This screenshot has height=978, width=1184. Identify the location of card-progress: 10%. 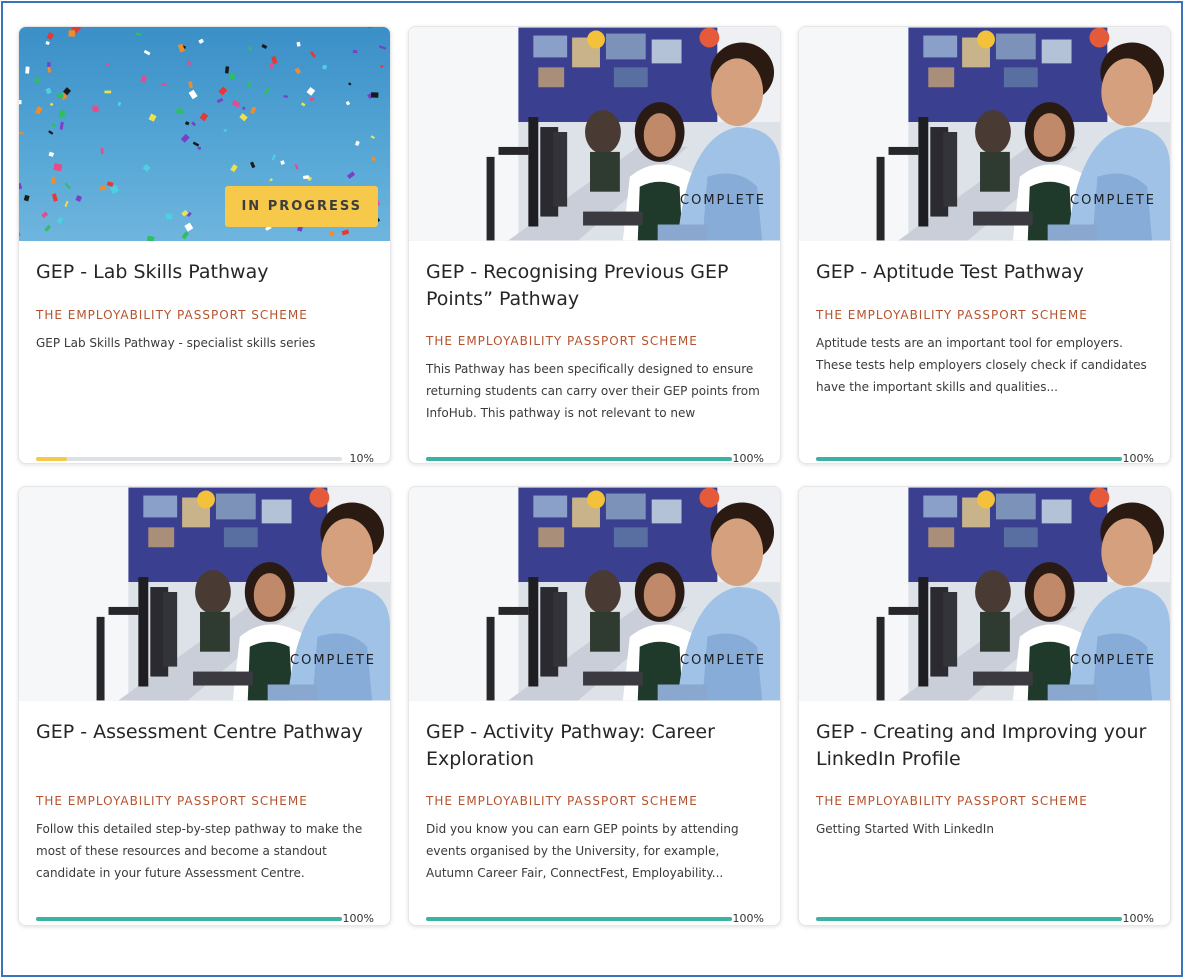
(205, 458).